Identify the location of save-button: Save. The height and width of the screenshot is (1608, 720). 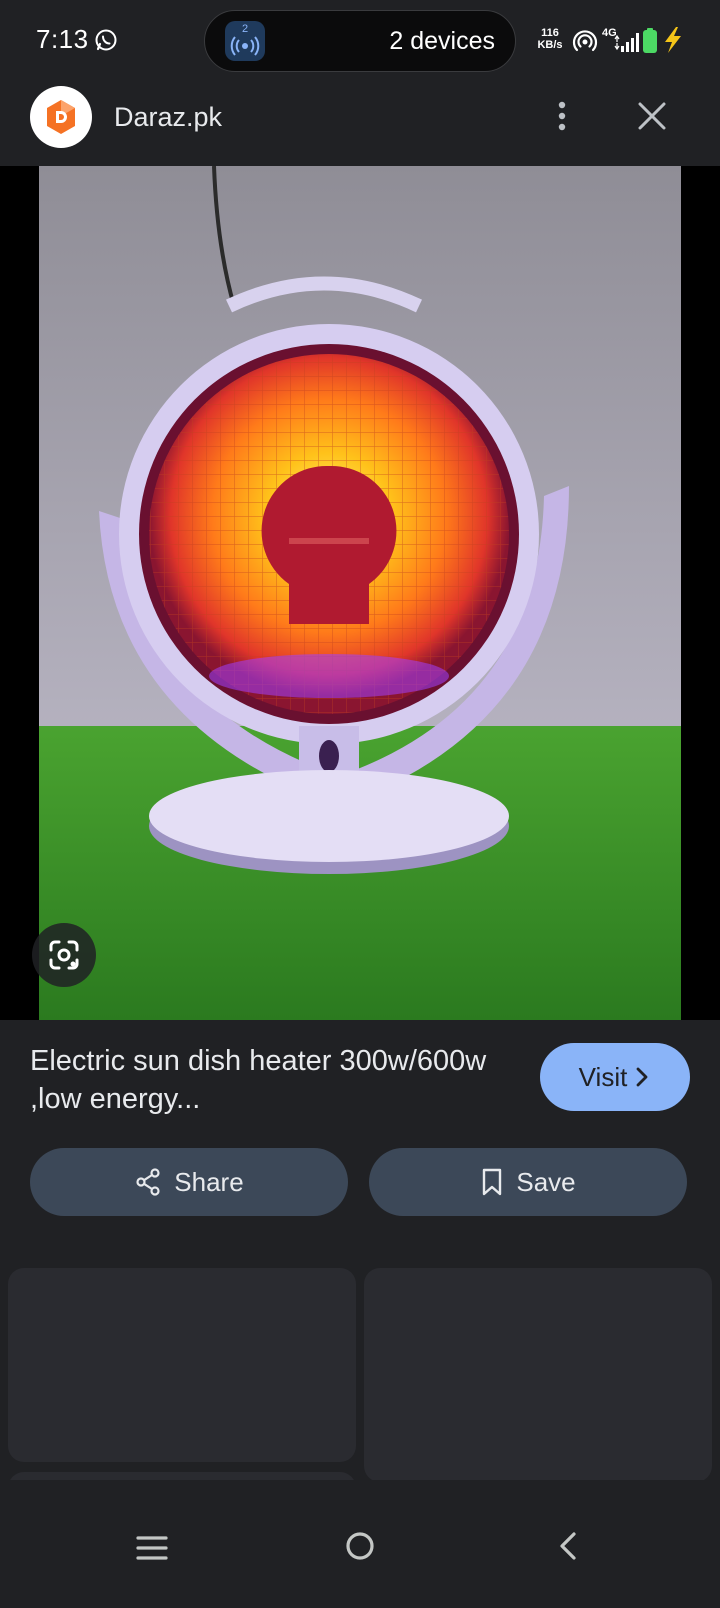
(528, 1182).